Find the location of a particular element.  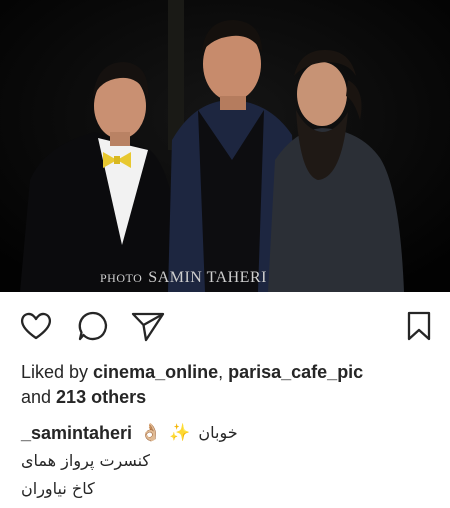

save-button is located at coordinates (419, 326).